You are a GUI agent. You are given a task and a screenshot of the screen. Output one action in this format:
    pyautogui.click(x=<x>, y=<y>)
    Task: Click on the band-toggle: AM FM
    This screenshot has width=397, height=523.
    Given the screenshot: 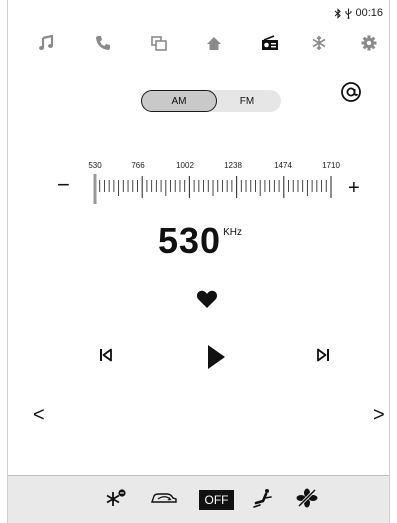 What is the action you would take?
    pyautogui.click(x=211, y=101)
    